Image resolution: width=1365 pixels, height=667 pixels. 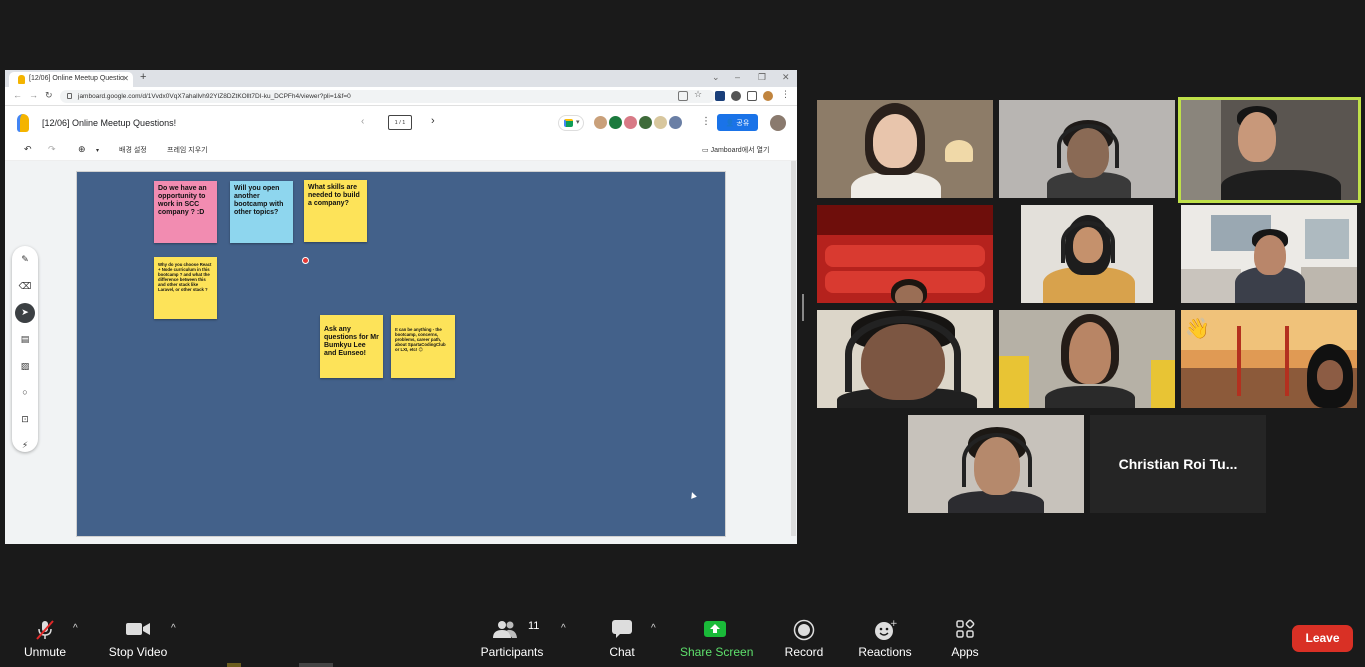 What do you see at coordinates (23, 123) in the screenshot?
I see `jamboard-logo-icon` at bounding box center [23, 123].